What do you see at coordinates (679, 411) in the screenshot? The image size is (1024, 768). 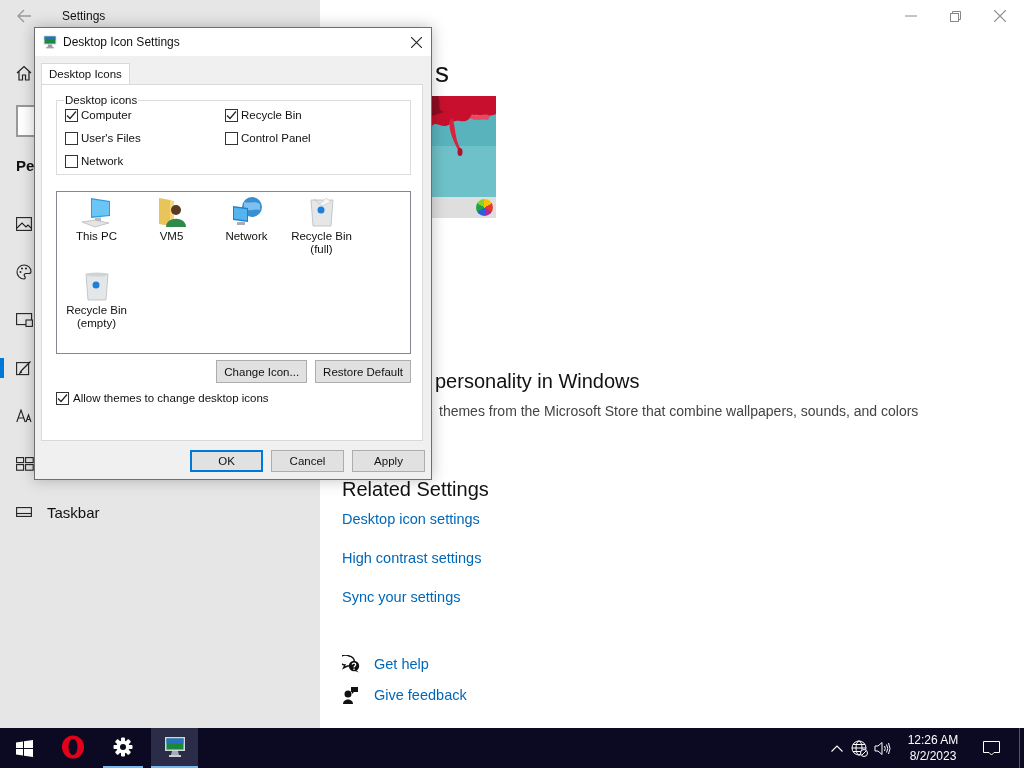 I see `description-text: themes from the Microsoft Store that combine wallpapers, sounds, and colors` at bounding box center [679, 411].